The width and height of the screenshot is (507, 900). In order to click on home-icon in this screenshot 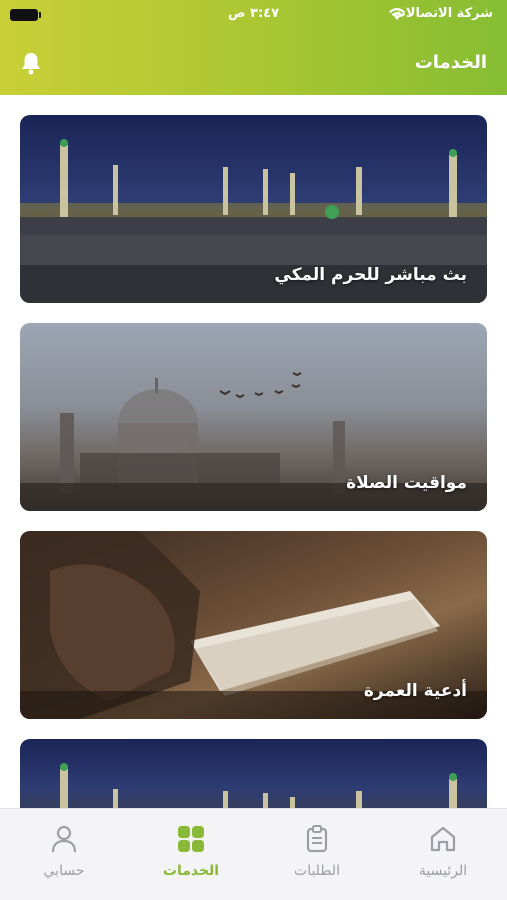, I will do `click(443, 839)`.